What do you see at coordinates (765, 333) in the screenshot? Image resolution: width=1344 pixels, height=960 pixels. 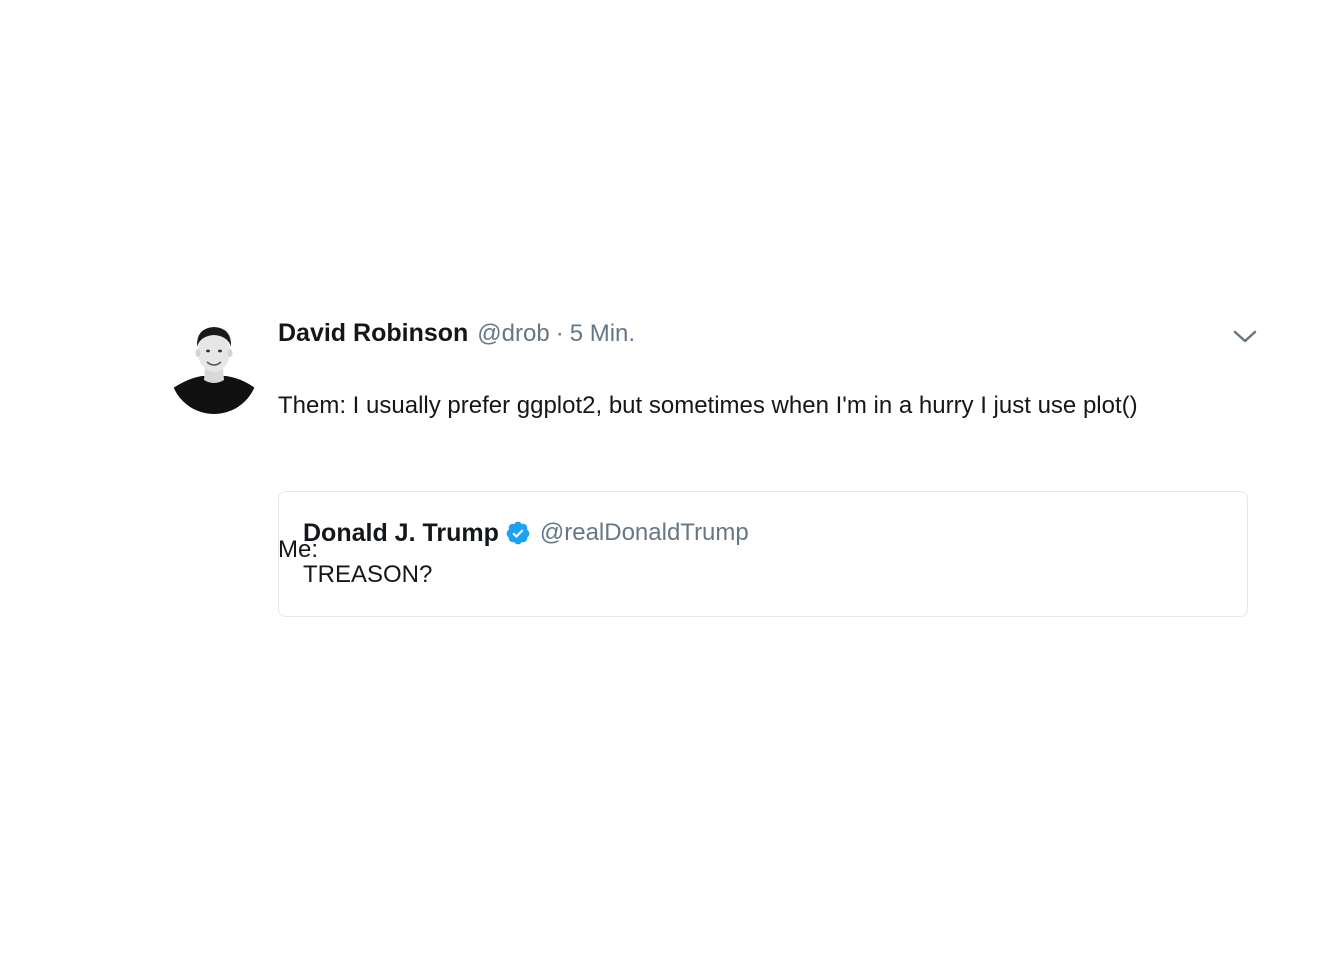 I see `tweet-header: David Robinson @drob · 5 Min.` at bounding box center [765, 333].